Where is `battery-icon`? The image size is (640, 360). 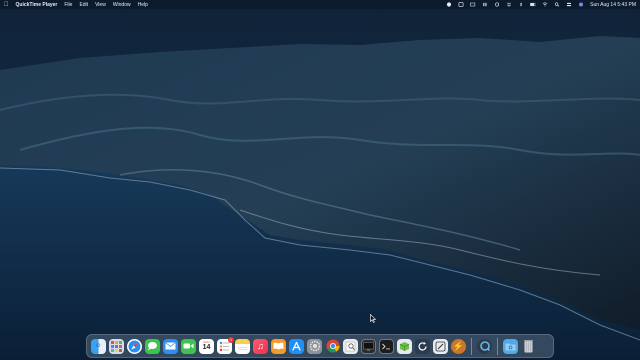 battery-icon is located at coordinates (533, 4).